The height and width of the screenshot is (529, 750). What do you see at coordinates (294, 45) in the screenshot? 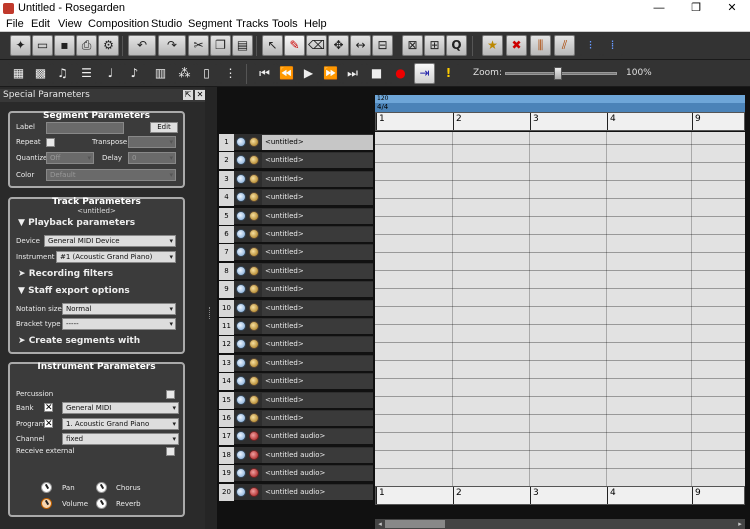
I see `draw-tool-icon: ✎` at bounding box center [294, 45].